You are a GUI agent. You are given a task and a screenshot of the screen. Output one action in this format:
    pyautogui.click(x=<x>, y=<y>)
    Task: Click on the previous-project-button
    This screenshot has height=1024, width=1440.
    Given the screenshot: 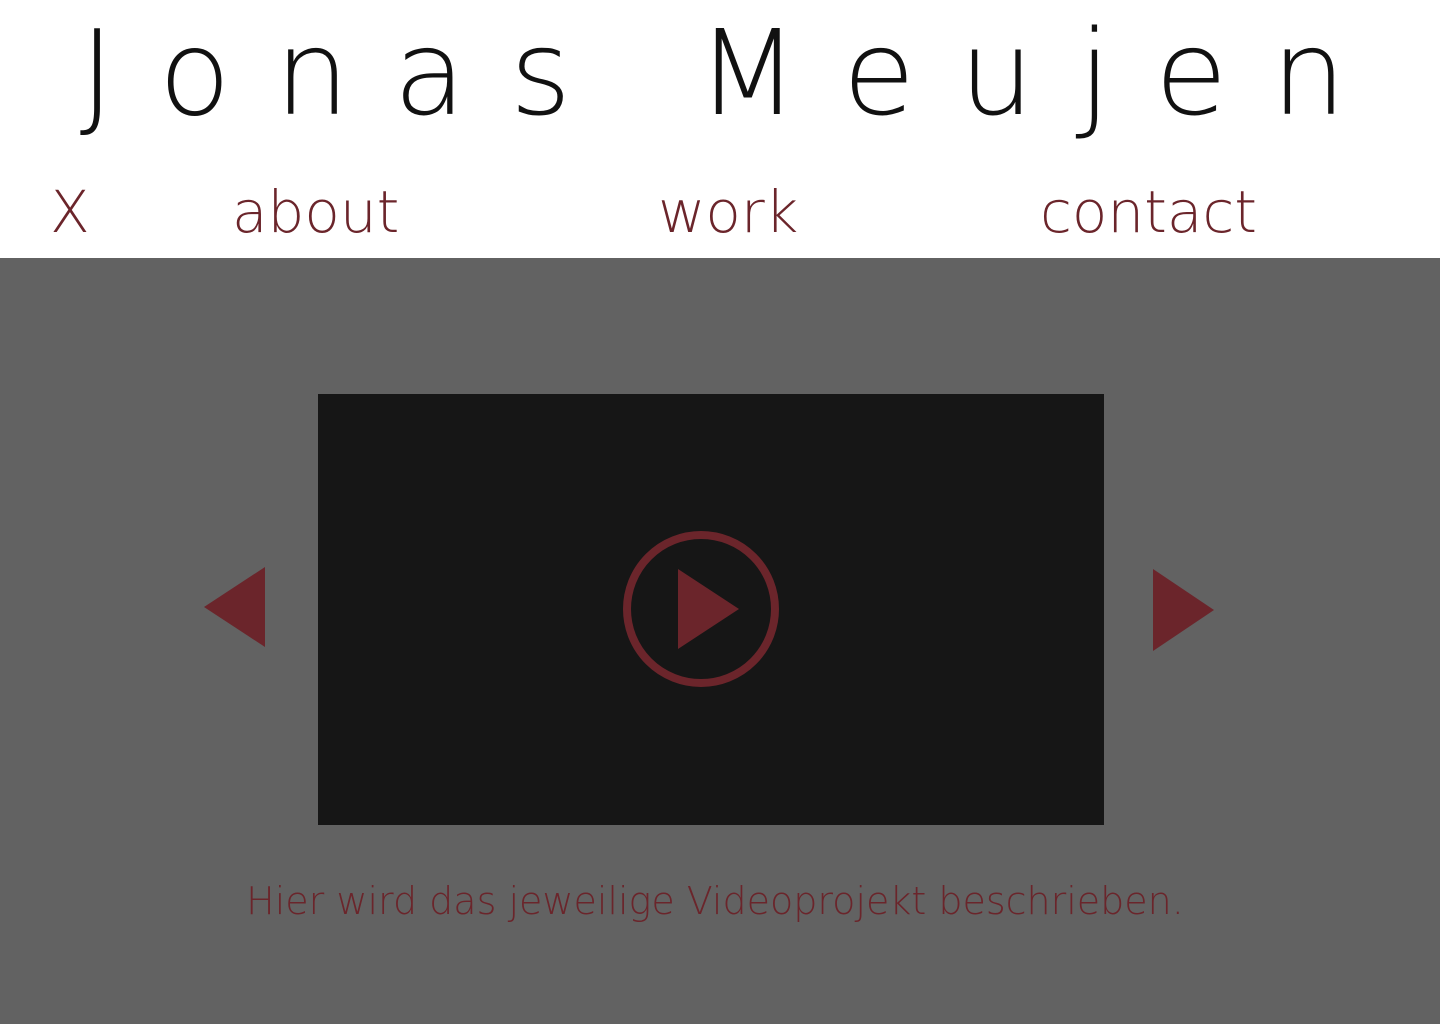 What is the action you would take?
    pyautogui.click(x=235, y=607)
    